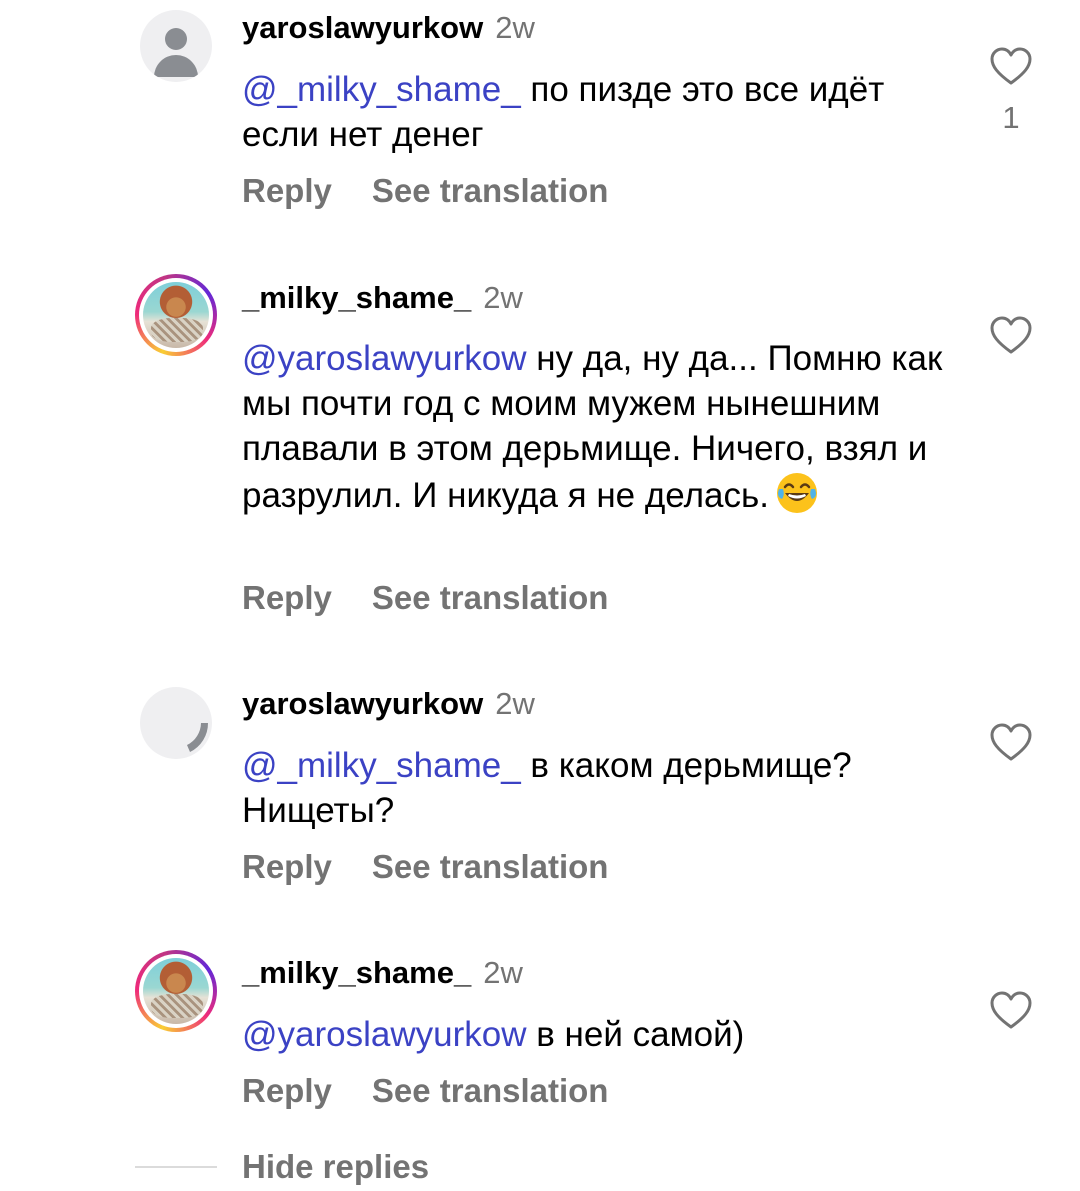 The height and width of the screenshot is (1191, 1080). What do you see at coordinates (176, 39) in the screenshot?
I see `silhouette-head` at bounding box center [176, 39].